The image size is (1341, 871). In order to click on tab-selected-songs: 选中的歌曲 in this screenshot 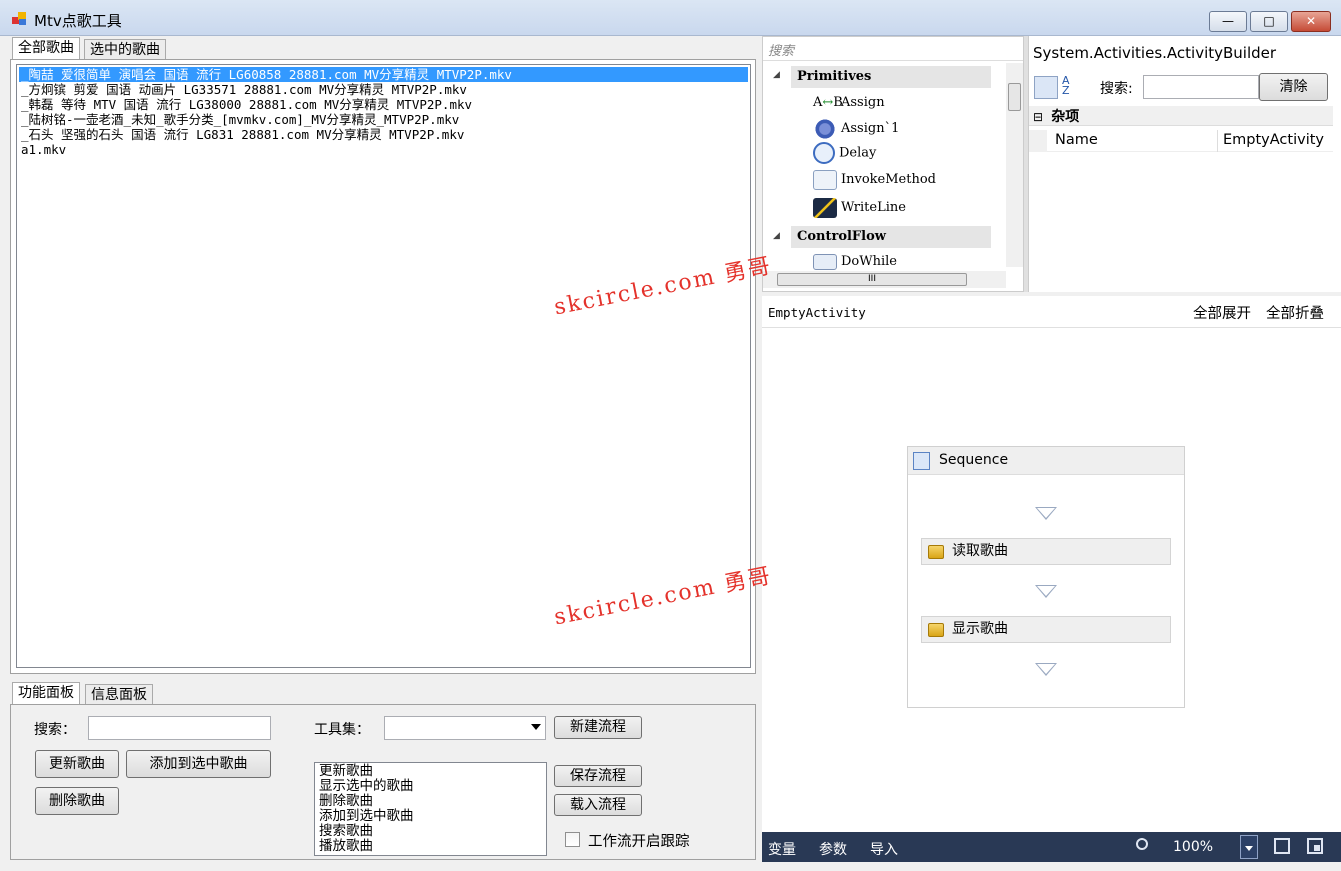, I will do `click(125, 50)`.